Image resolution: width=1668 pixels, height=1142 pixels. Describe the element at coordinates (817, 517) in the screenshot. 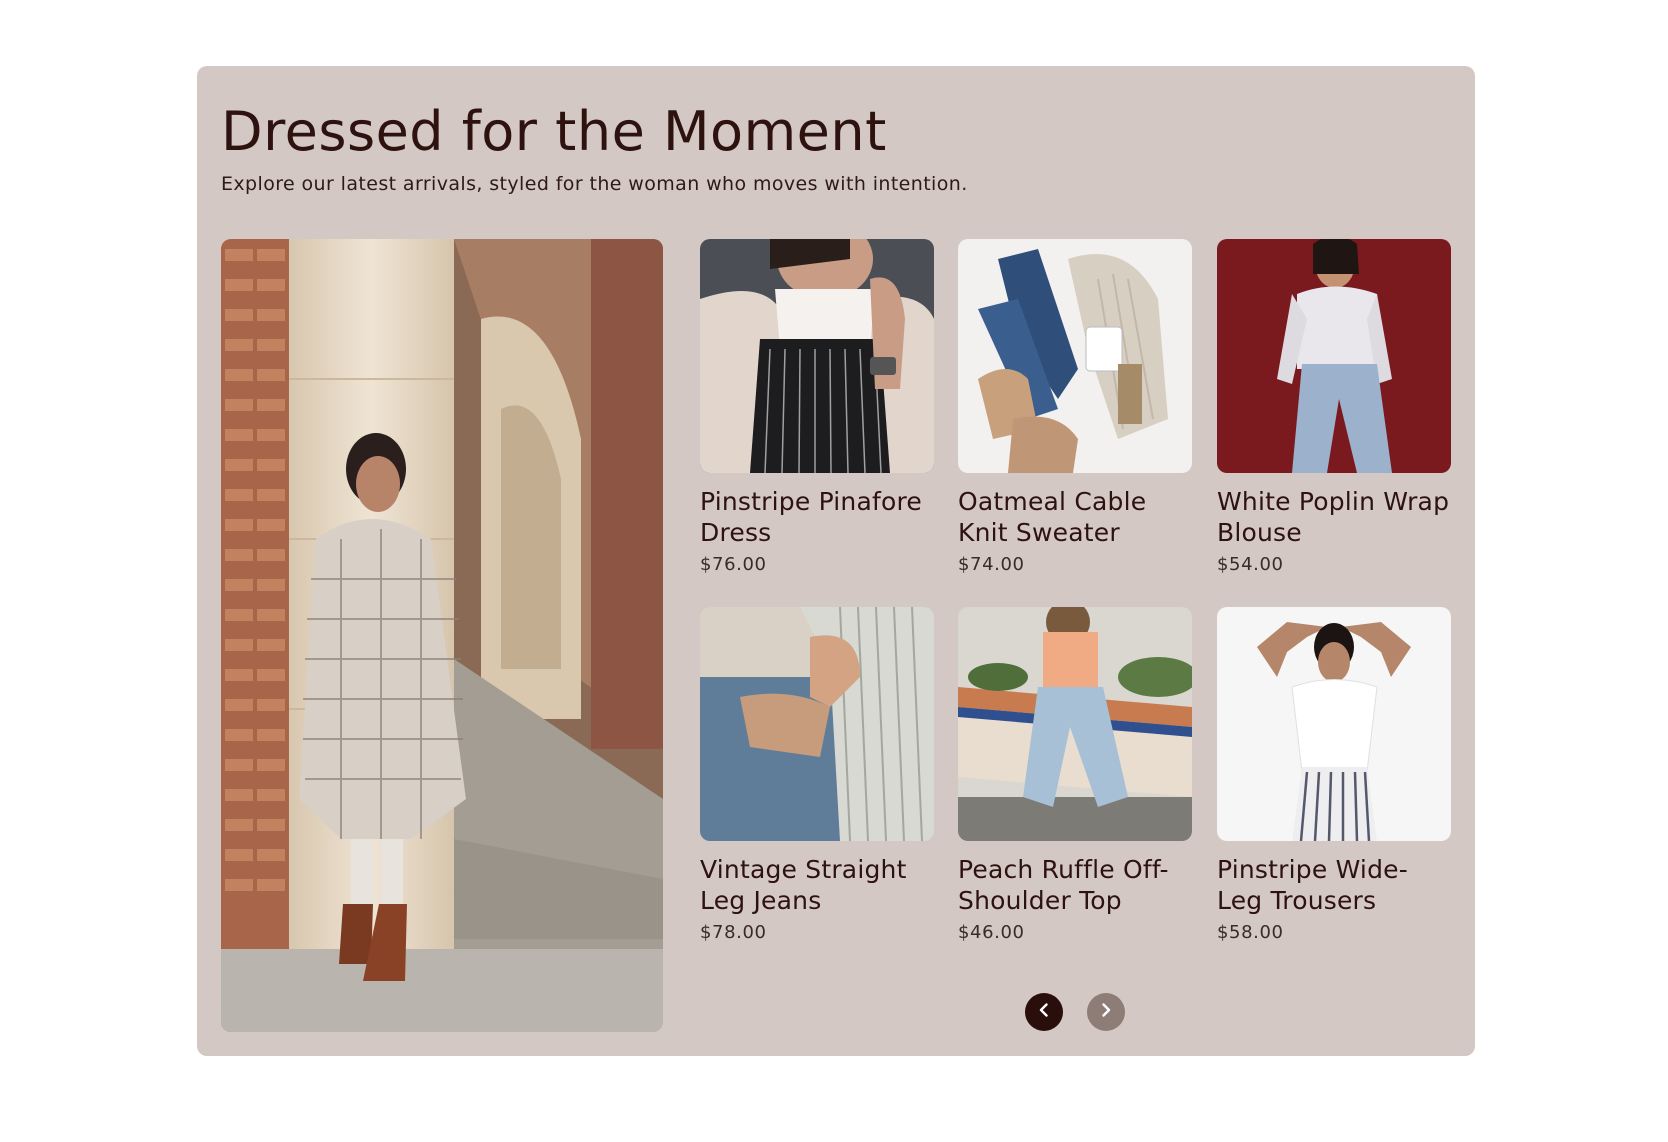

I see `product-name: Pinstripe Pinafore Dress` at that location.